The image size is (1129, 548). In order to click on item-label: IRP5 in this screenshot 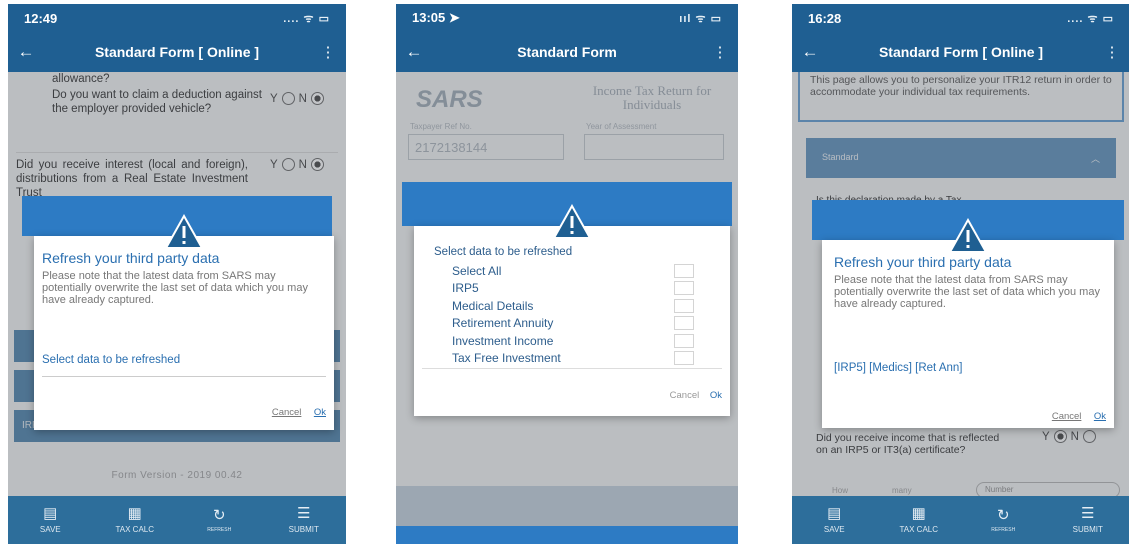, I will do `click(465, 288)`.